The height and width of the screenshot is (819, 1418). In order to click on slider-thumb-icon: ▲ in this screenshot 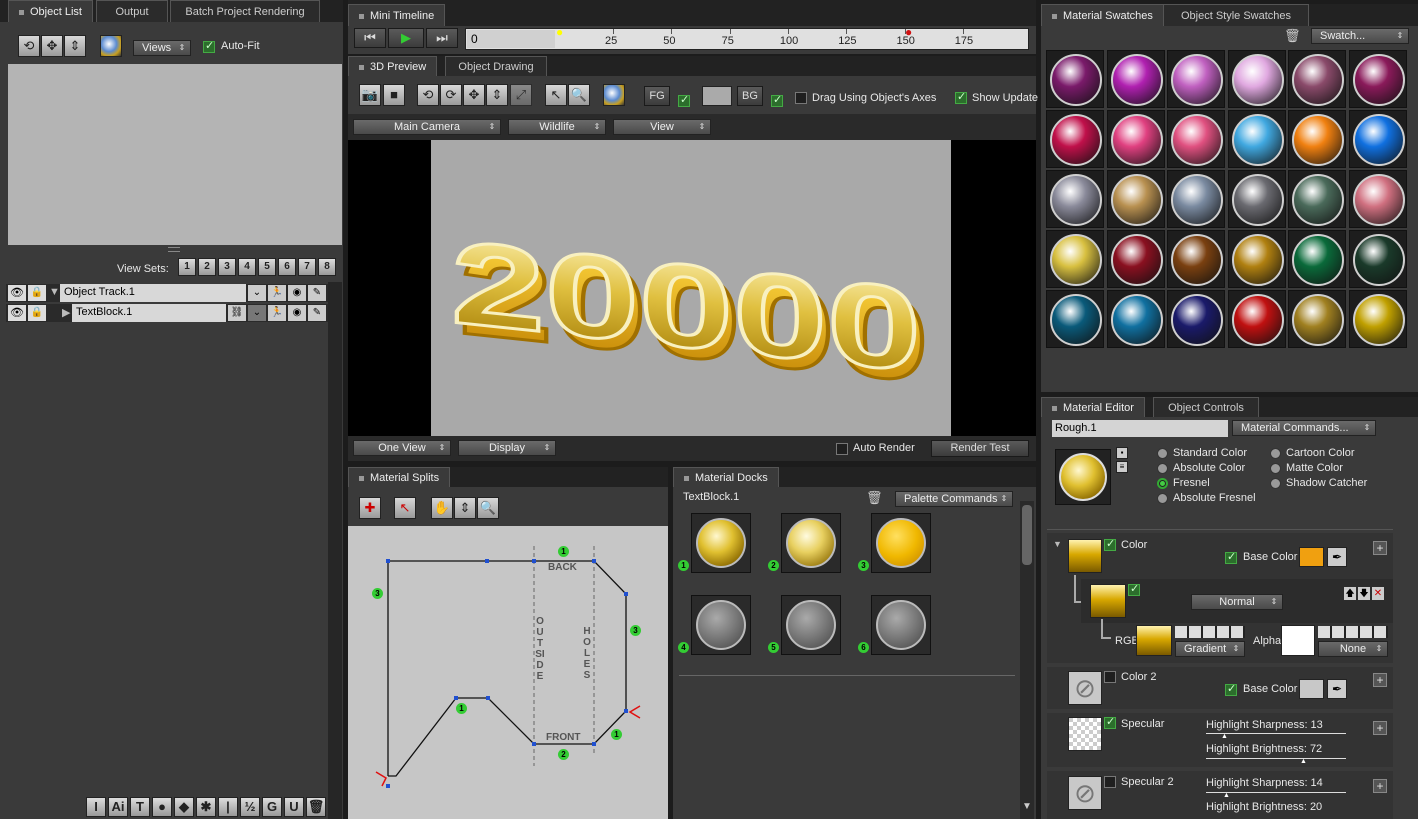, I will do `click(1303, 761)`.